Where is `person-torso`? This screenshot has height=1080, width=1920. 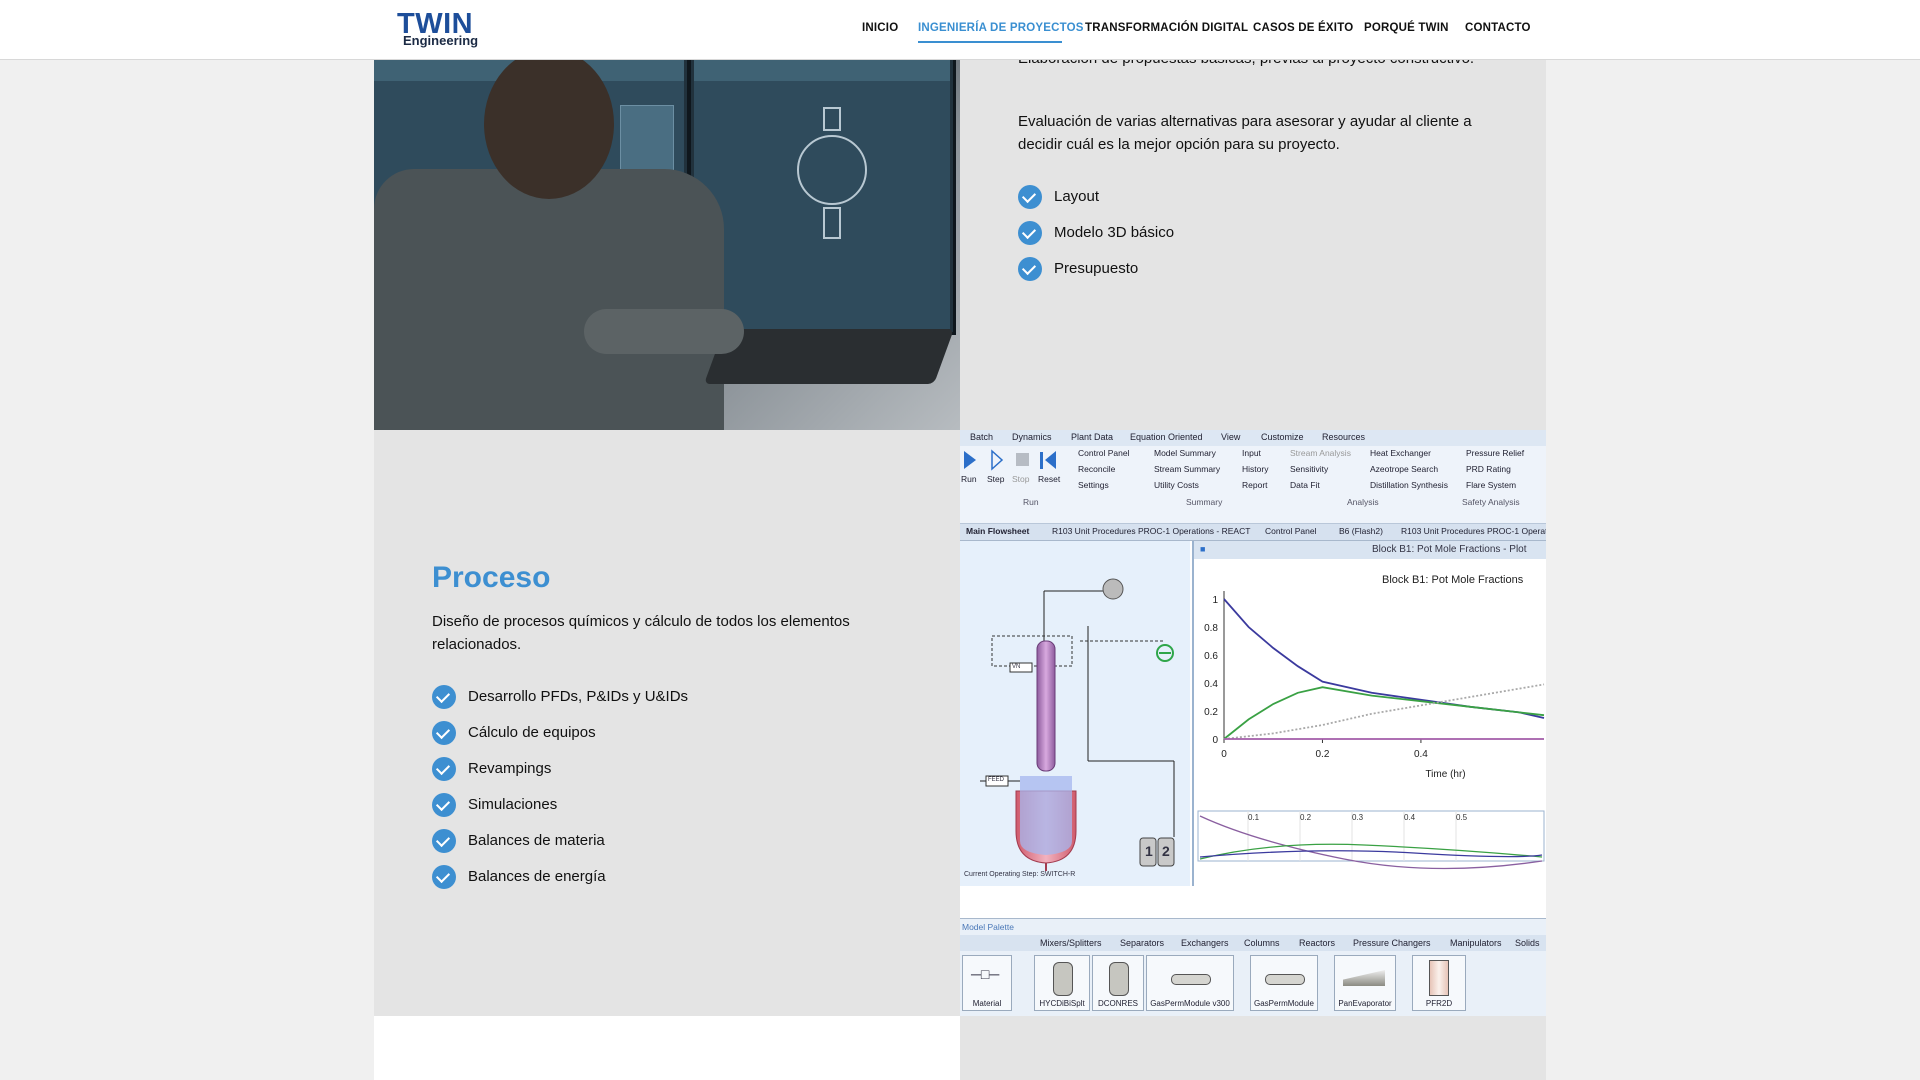 person-torso is located at coordinates (549, 299).